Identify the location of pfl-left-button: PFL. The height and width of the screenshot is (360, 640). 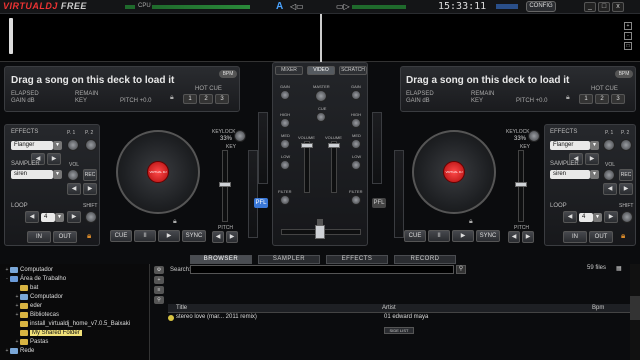
(261, 203).